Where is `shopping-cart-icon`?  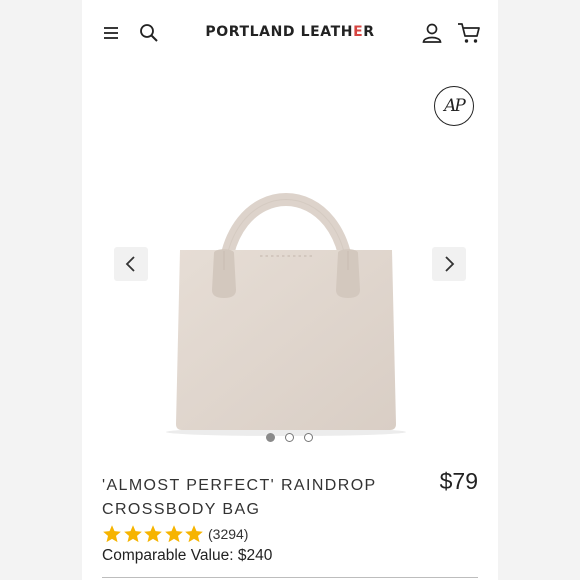
shopping-cart-icon is located at coordinates (469, 33).